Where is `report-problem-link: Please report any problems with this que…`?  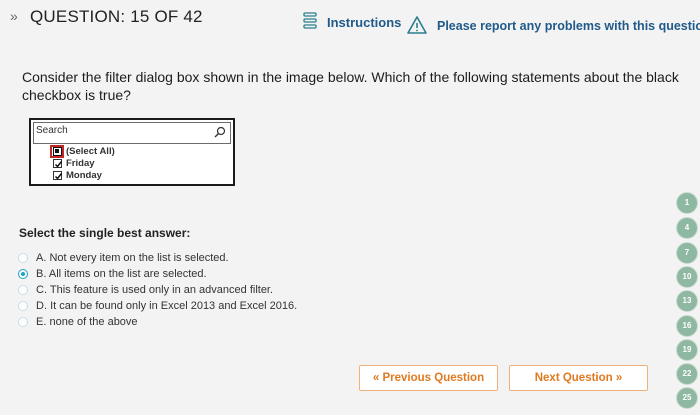 report-problem-link: Please report any problems with this que… is located at coordinates (568, 26).